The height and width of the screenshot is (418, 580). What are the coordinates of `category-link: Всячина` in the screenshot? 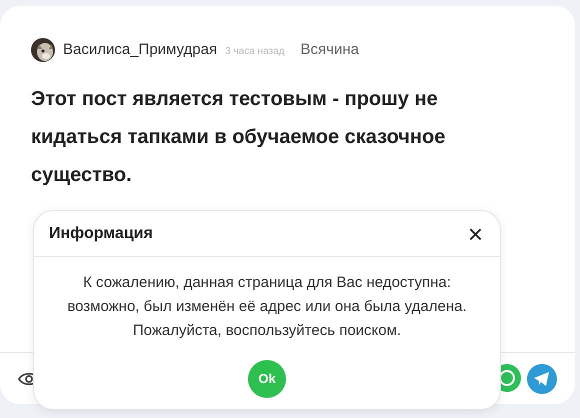 It's located at (329, 50).